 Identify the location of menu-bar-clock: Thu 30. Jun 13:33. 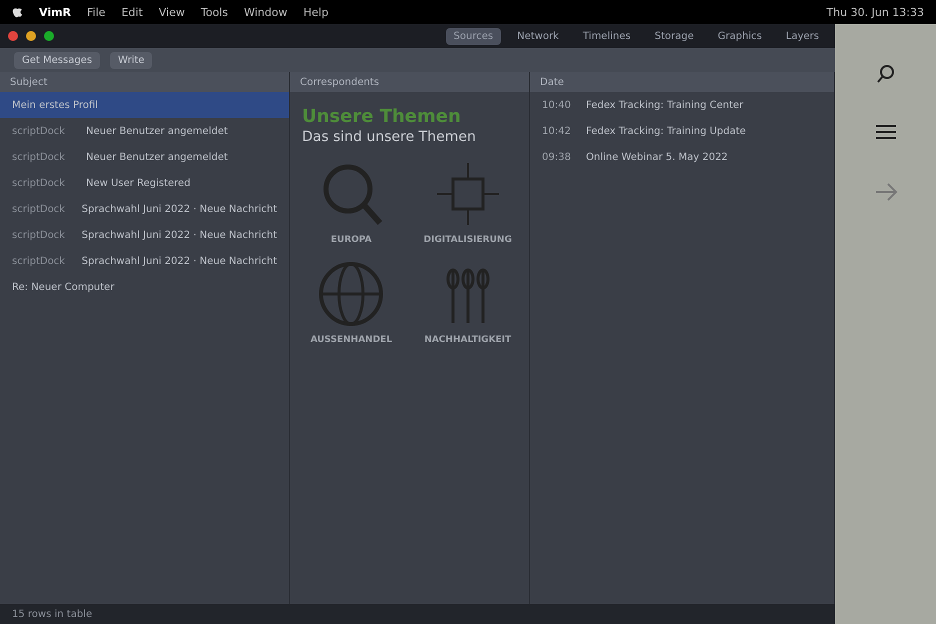
(875, 12).